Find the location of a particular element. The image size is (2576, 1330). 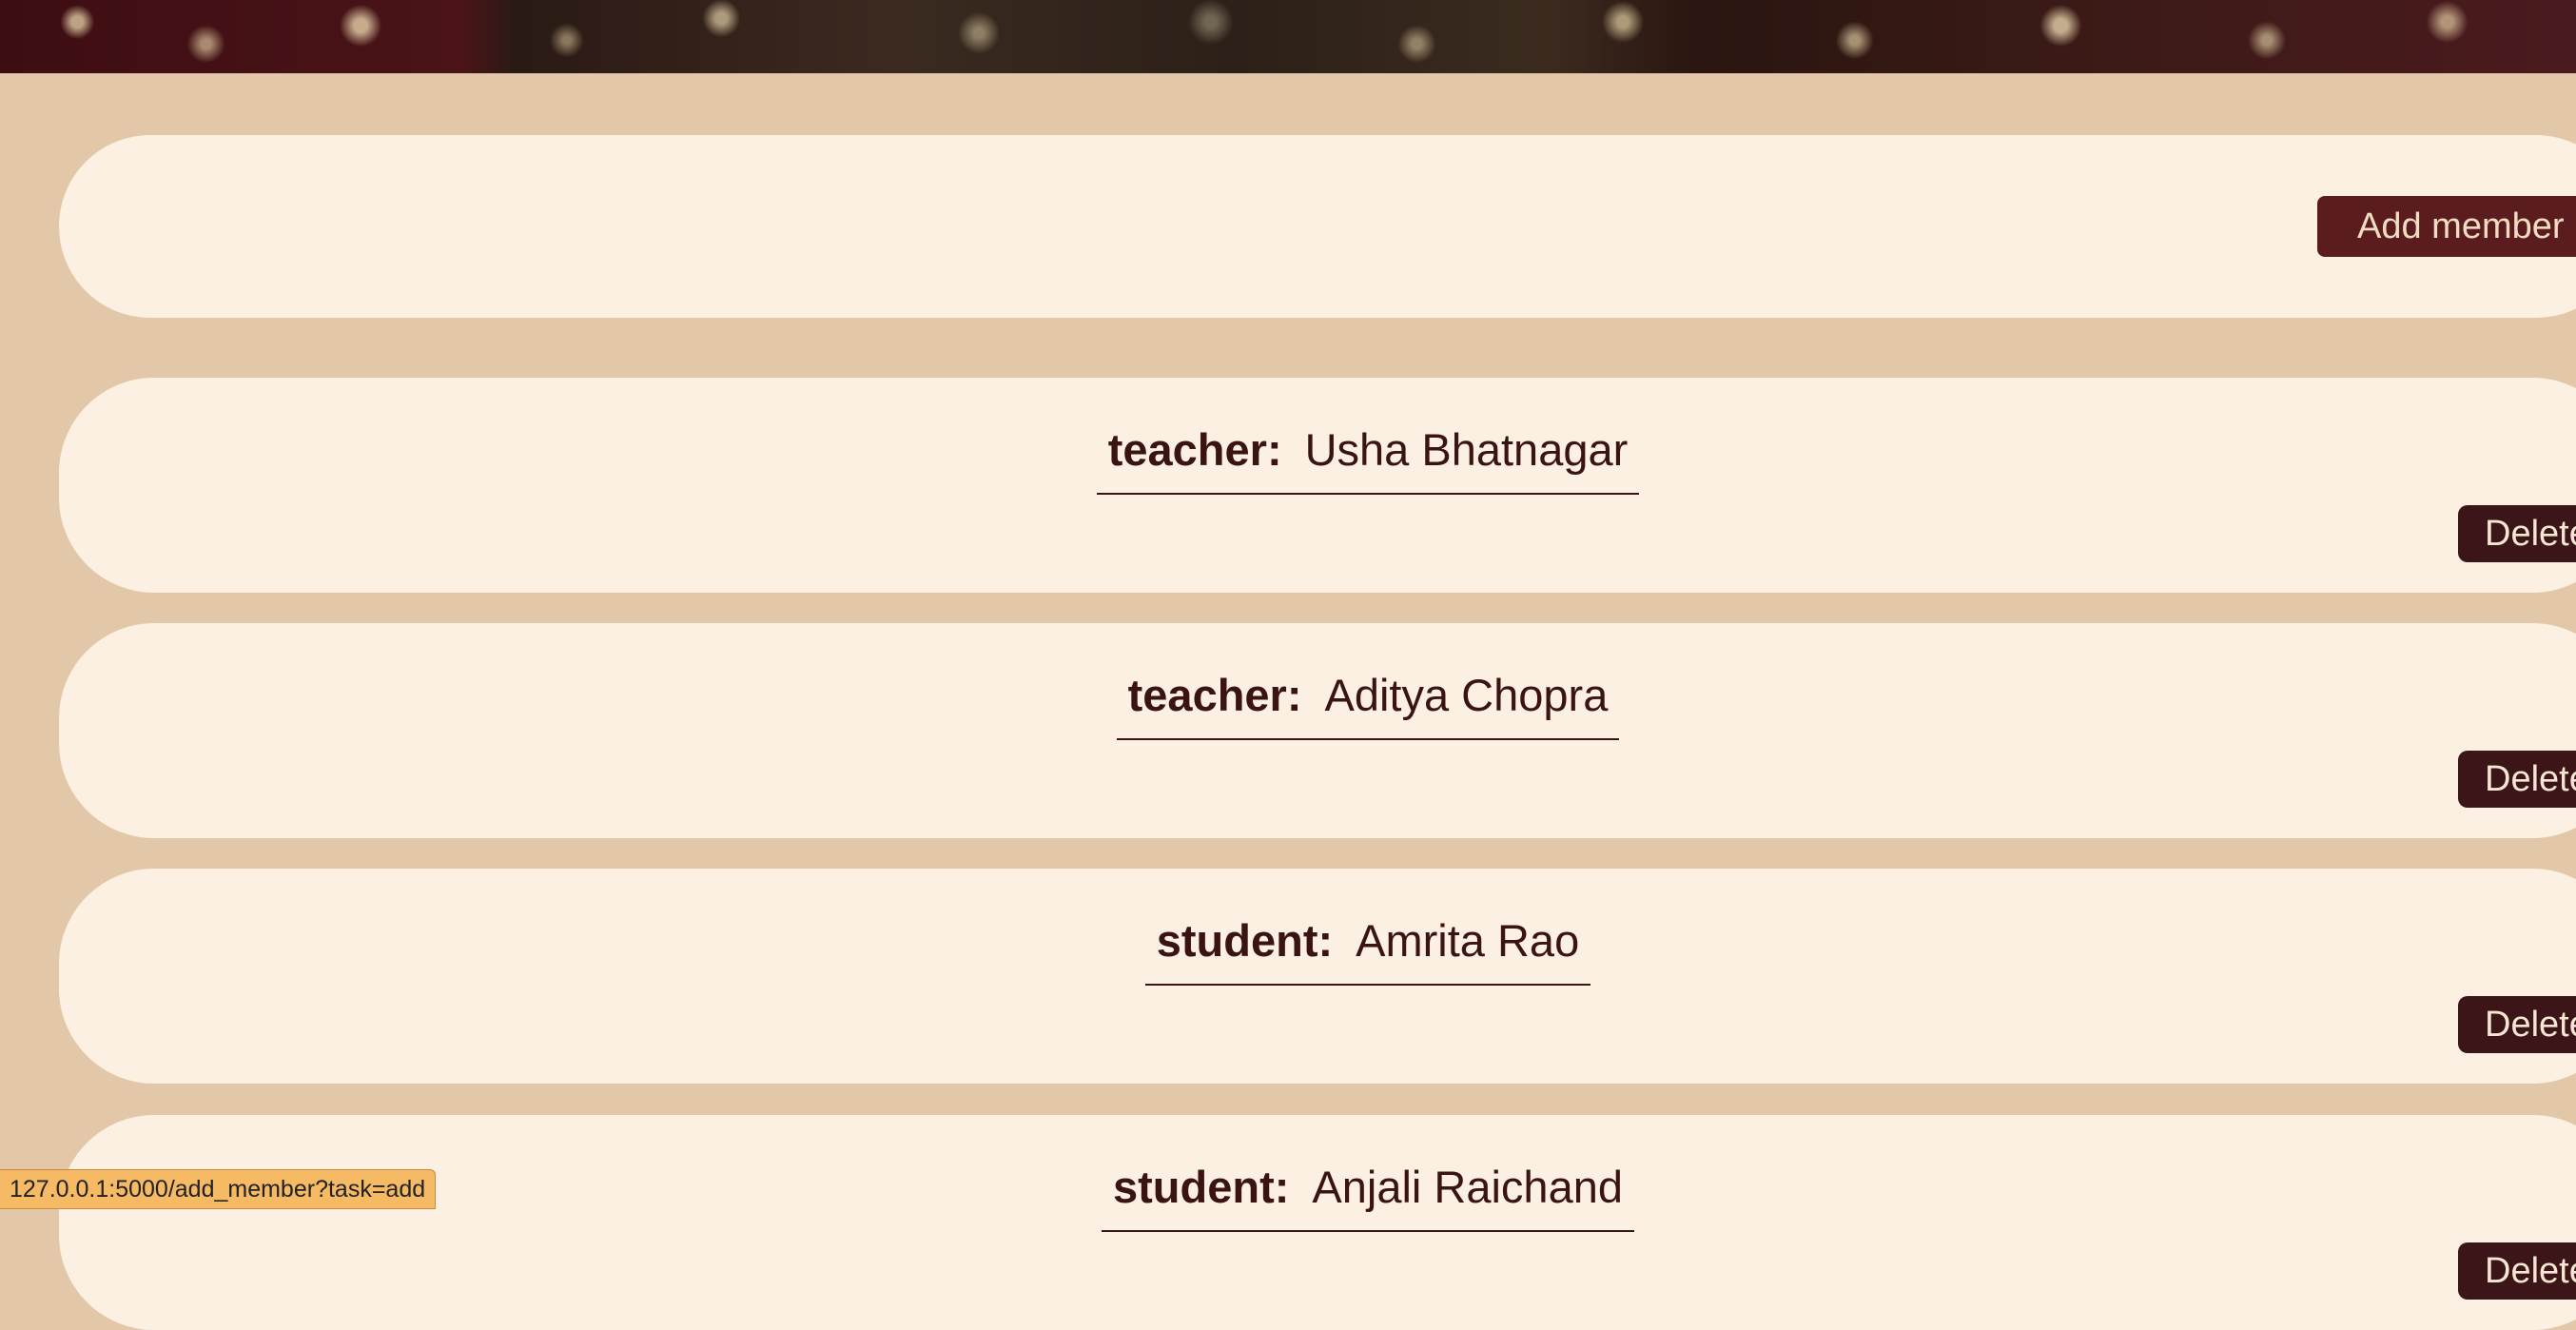

member-name: Aditya Chopra is located at coordinates (1467, 695).